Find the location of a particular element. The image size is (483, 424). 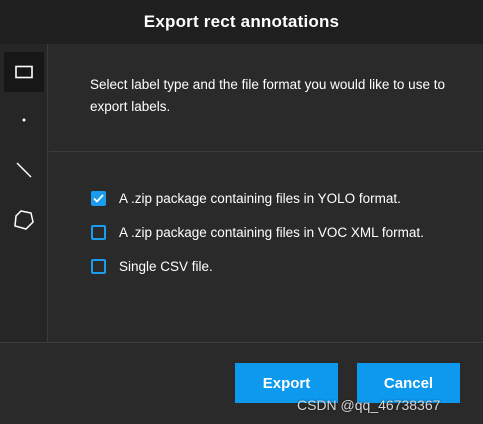

voc-xml-checkbox is located at coordinates (98, 232).